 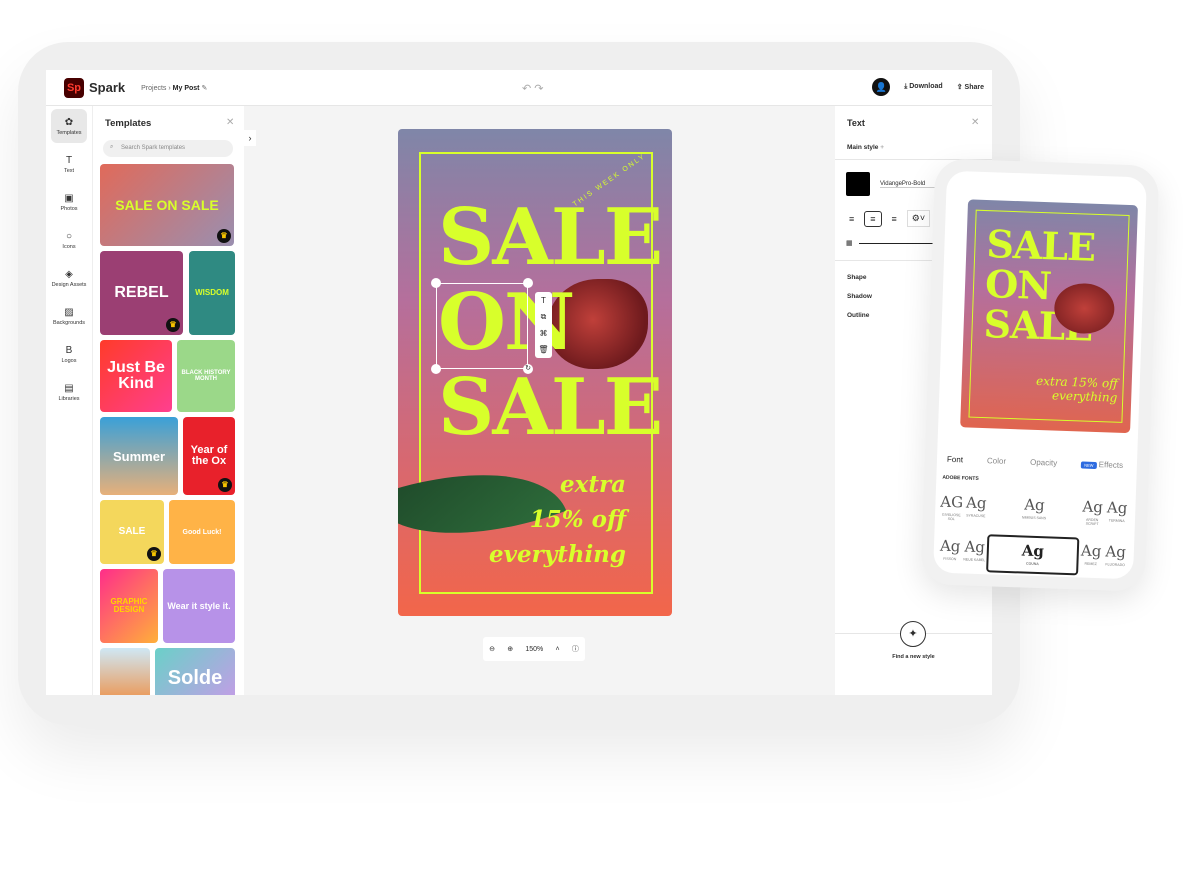 I want to click on align-center-icon: ≡, so click(x=873, y=218).